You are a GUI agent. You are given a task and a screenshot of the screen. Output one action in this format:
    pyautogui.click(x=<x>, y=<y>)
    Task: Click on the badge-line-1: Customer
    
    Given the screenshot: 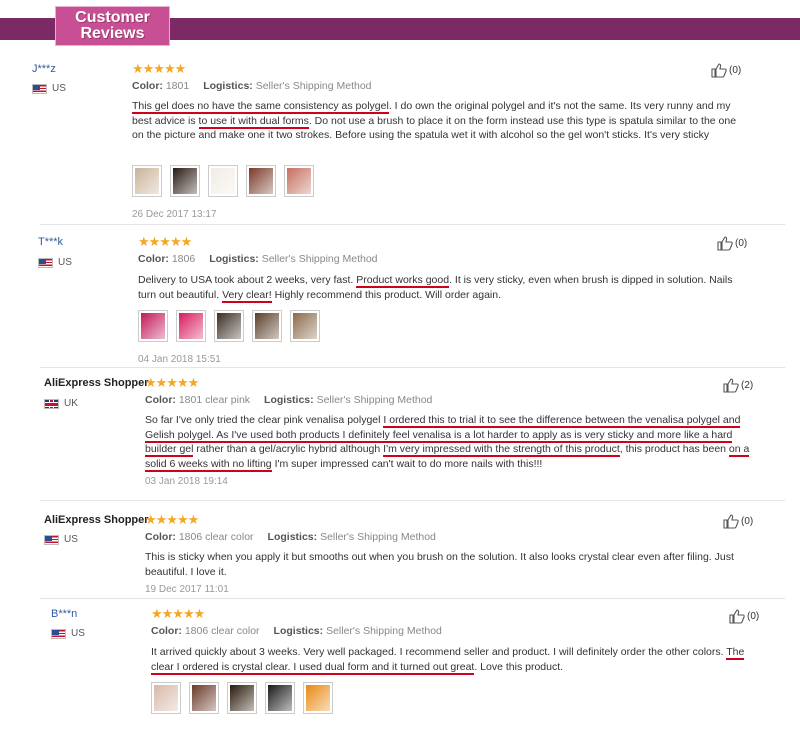 What is the action you would take?
    pyautogui.click(x=112, y=17)
    